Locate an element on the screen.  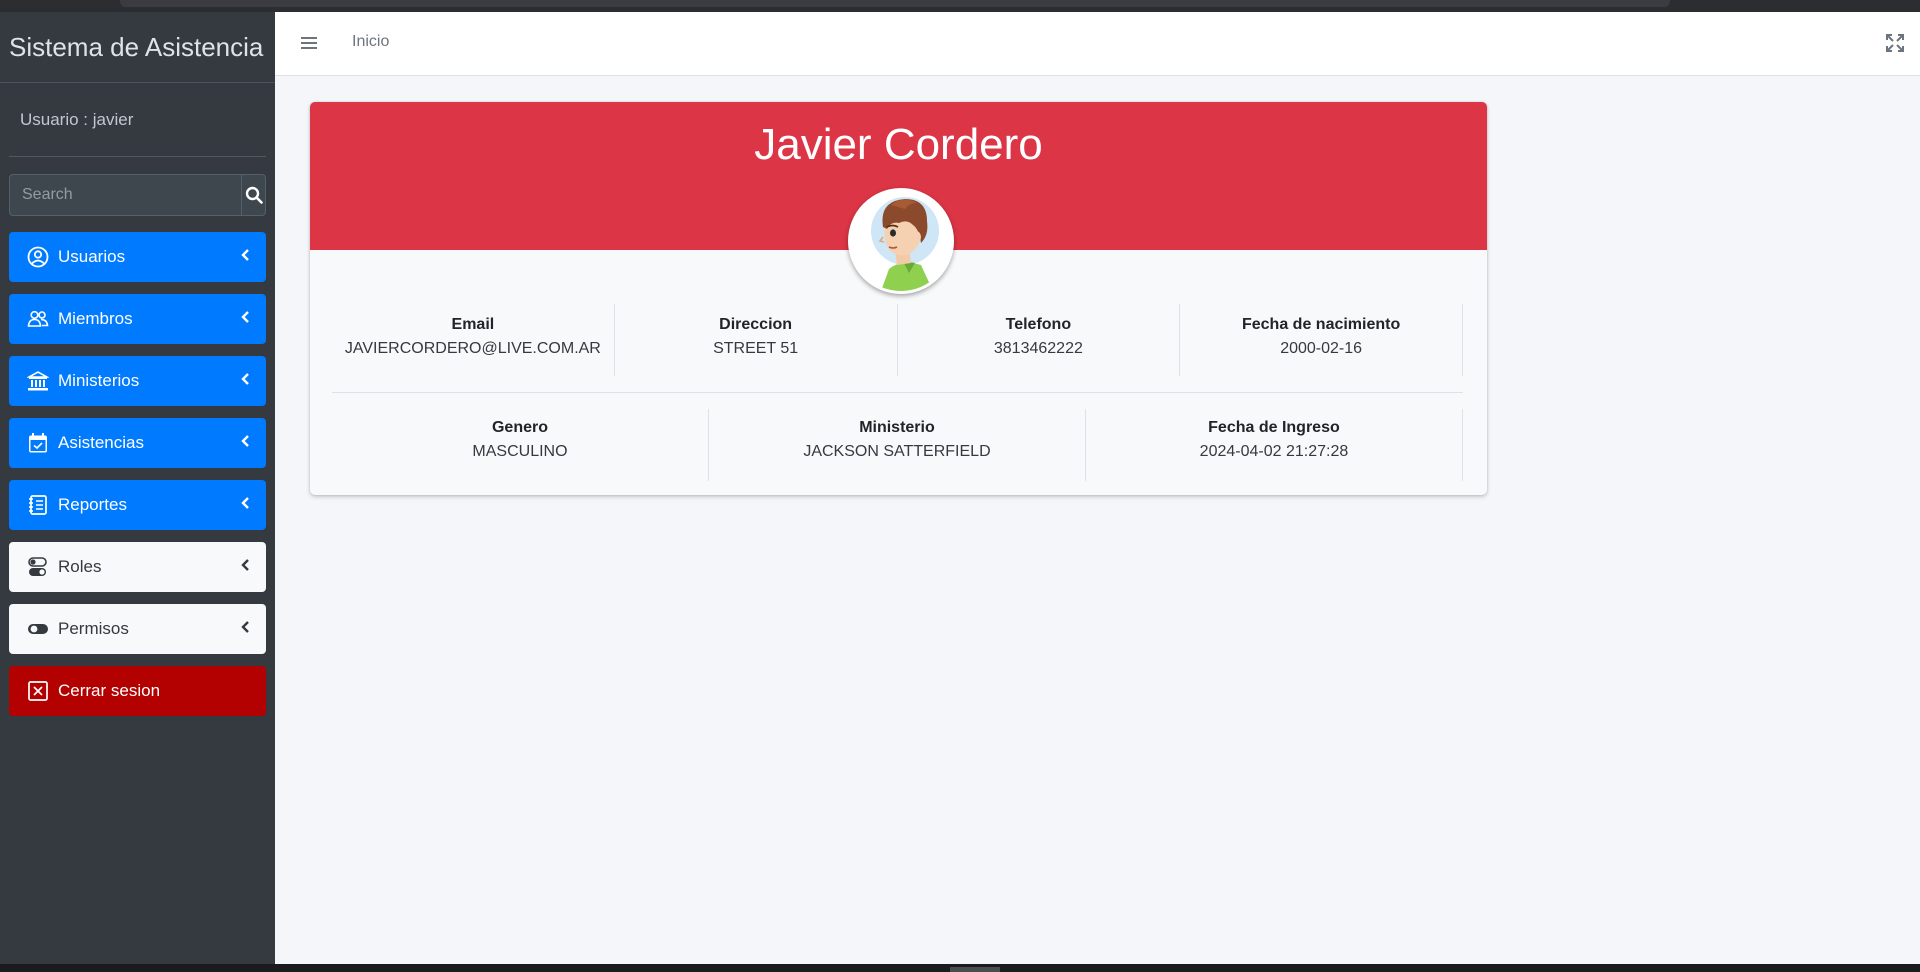
sidebar-item-asistencias: Asistencias is located at coordinates (137, 443).